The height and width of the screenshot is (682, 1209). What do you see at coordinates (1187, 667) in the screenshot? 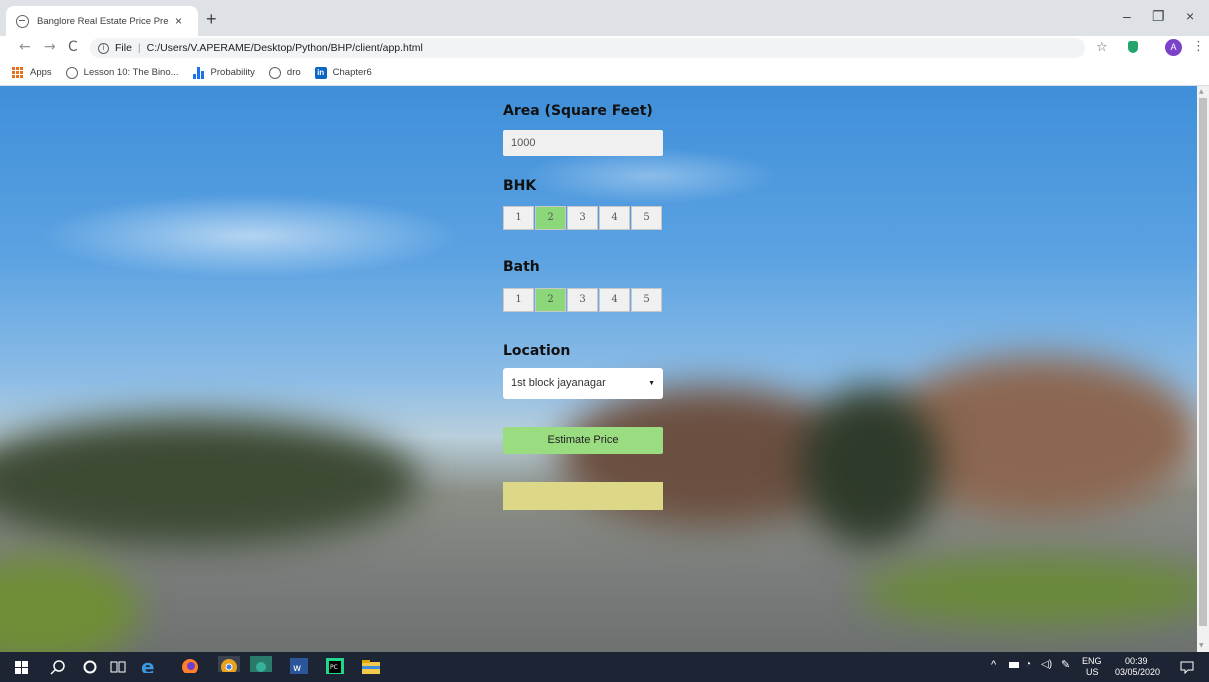
I see `notifications-icon` at bounding box center [1187, 667].